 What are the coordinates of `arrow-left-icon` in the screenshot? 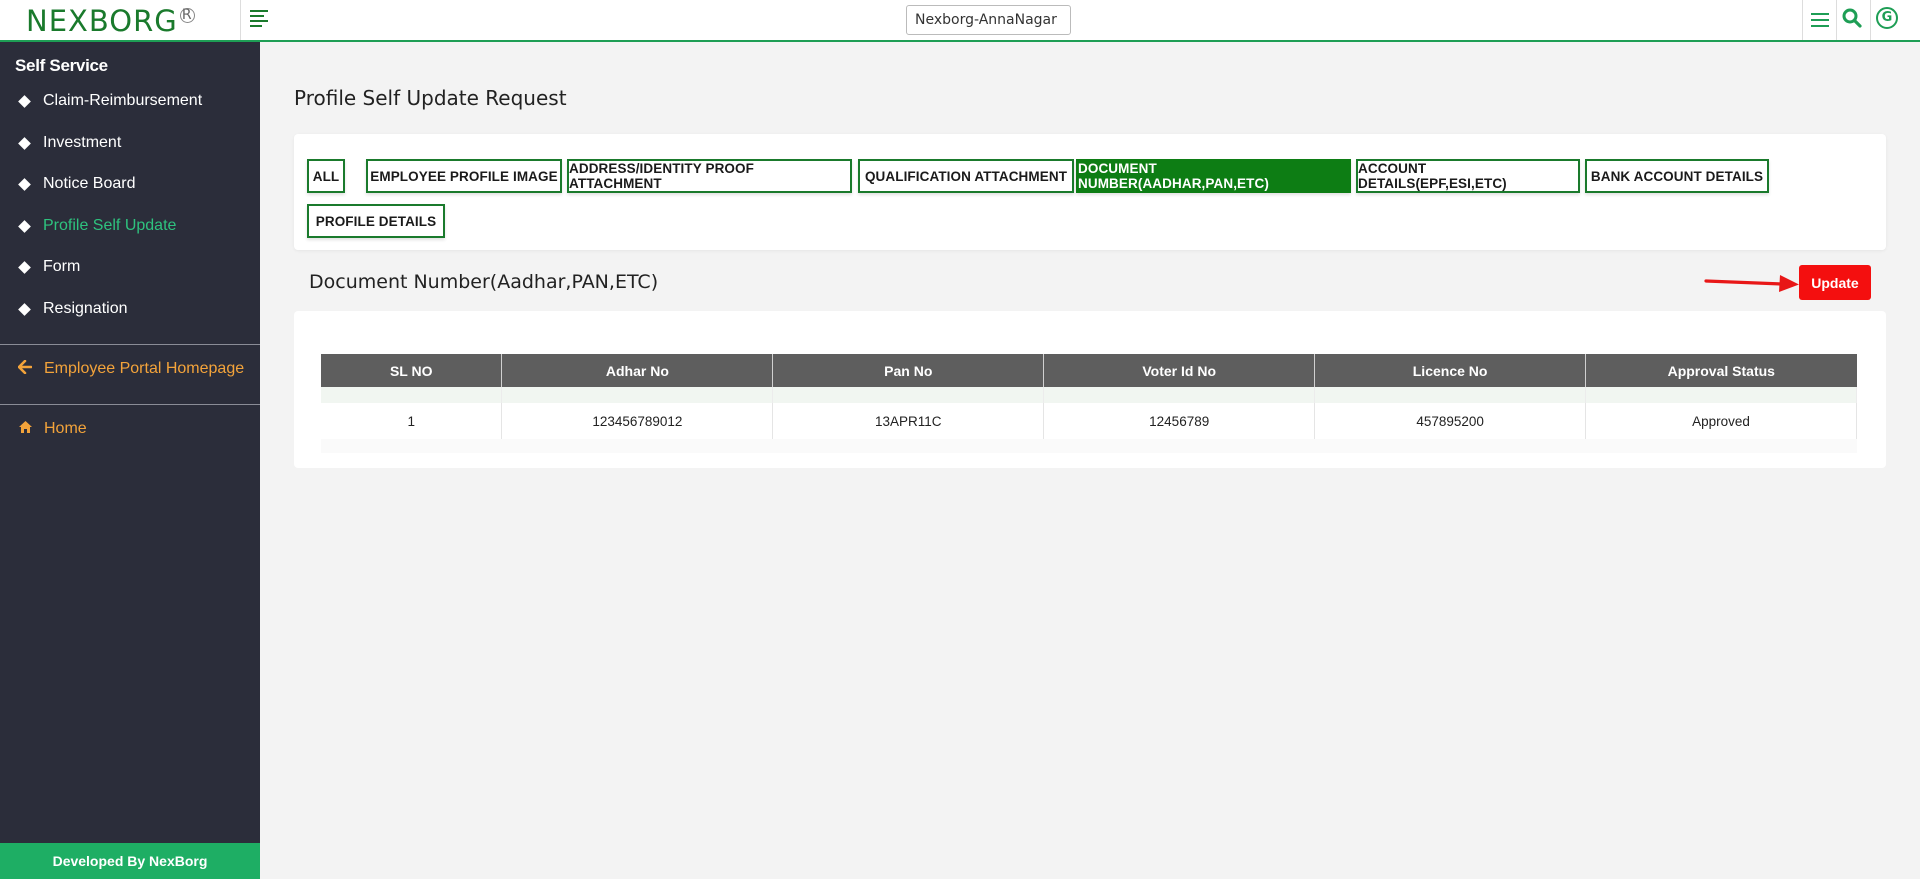 It's located at (25, 369).